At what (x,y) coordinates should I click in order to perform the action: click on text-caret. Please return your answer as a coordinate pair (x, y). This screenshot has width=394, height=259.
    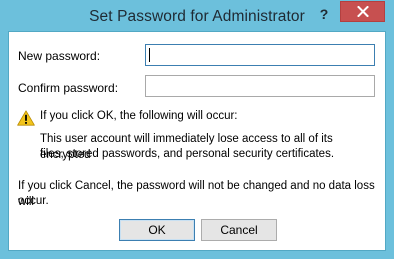
    Looking at the image, I should click on (149, 55).